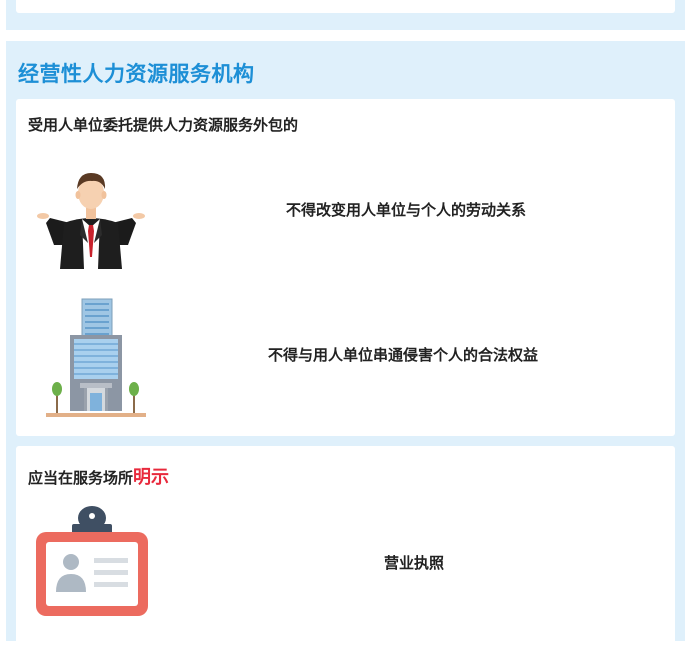 The width and height of the screenshot is (691, 646). What do you see at coordinates (406, 210) in the screenshot?
I see `row-text-labor-relation: 不得改变用人单位与个人的劳动关系` at bounding box center [406, 210].